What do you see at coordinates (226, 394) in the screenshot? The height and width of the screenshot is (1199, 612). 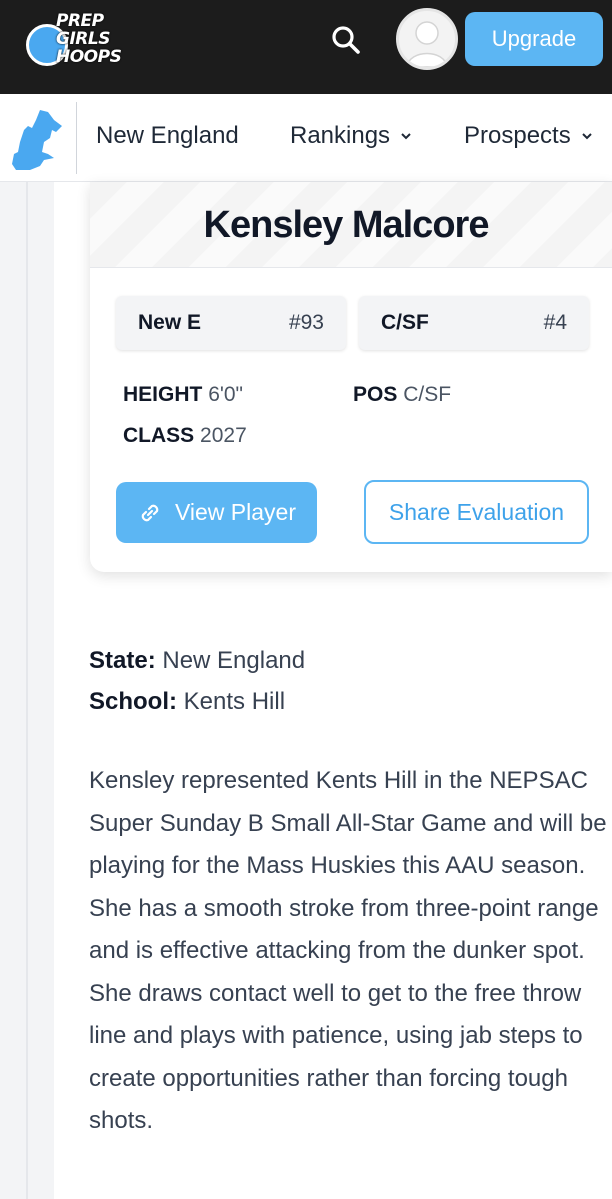 I see `attribute-value: 6'0"` at bounding box center [226, 394].